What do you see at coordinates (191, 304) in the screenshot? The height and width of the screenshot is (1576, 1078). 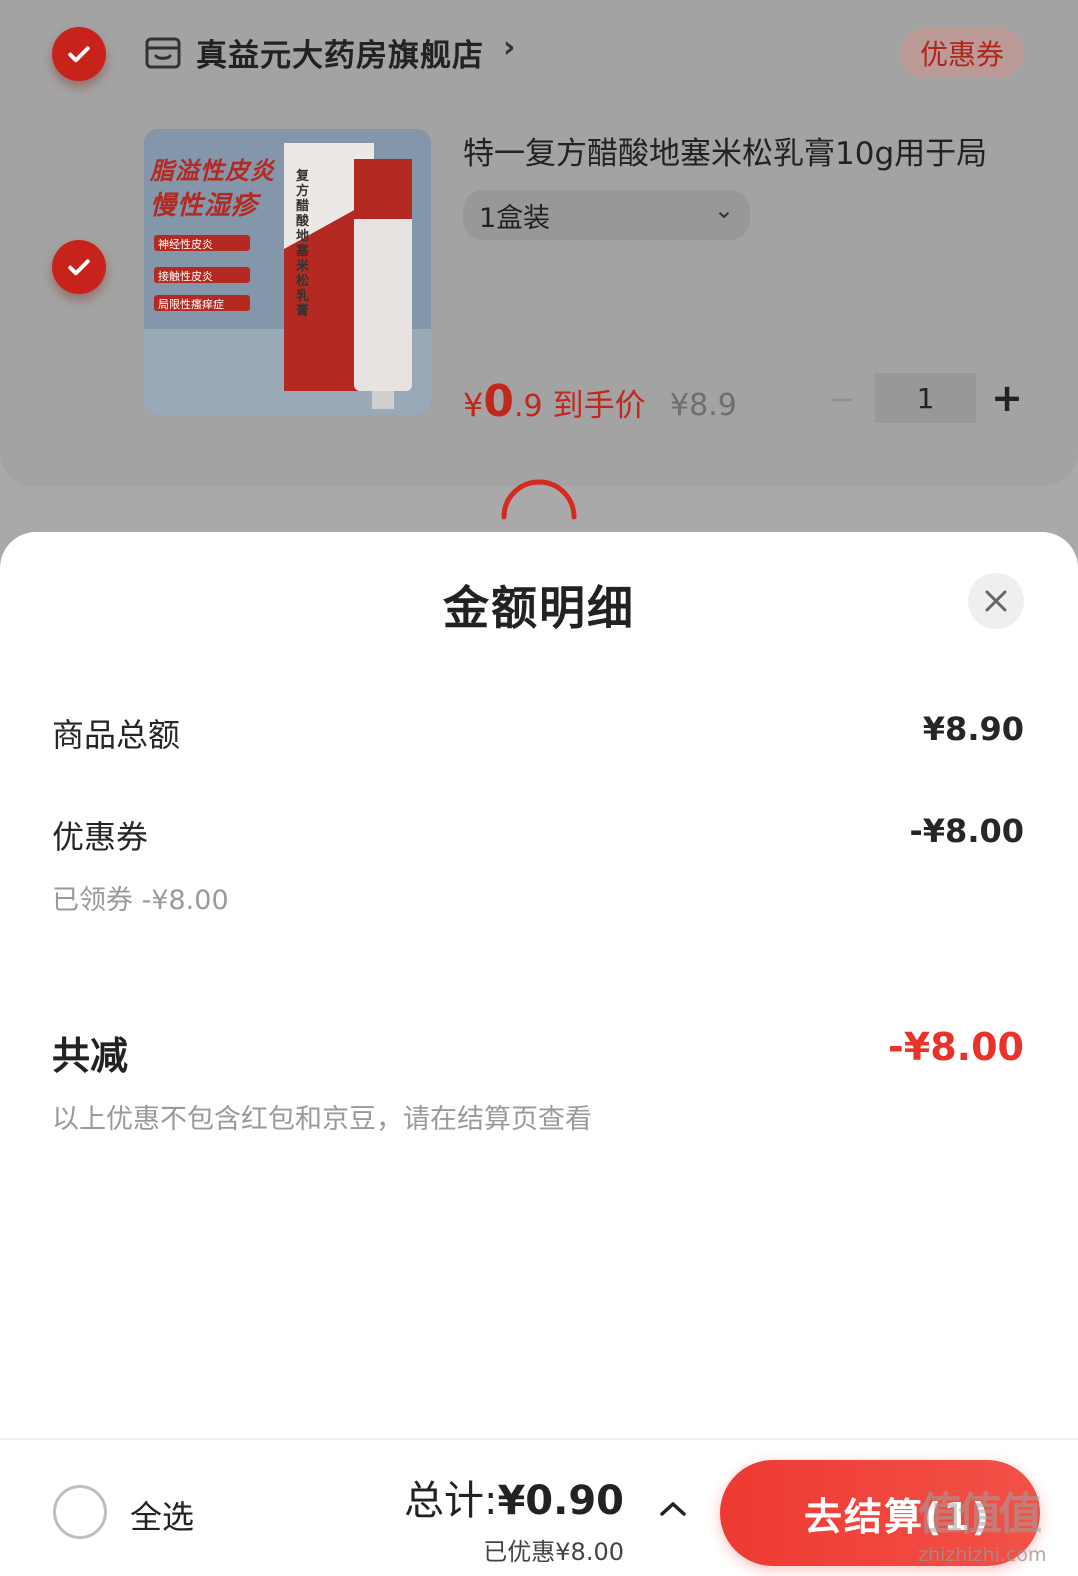 I see `image-tag-3: 局限性瘙痒症` at bounding box center [191, 304].